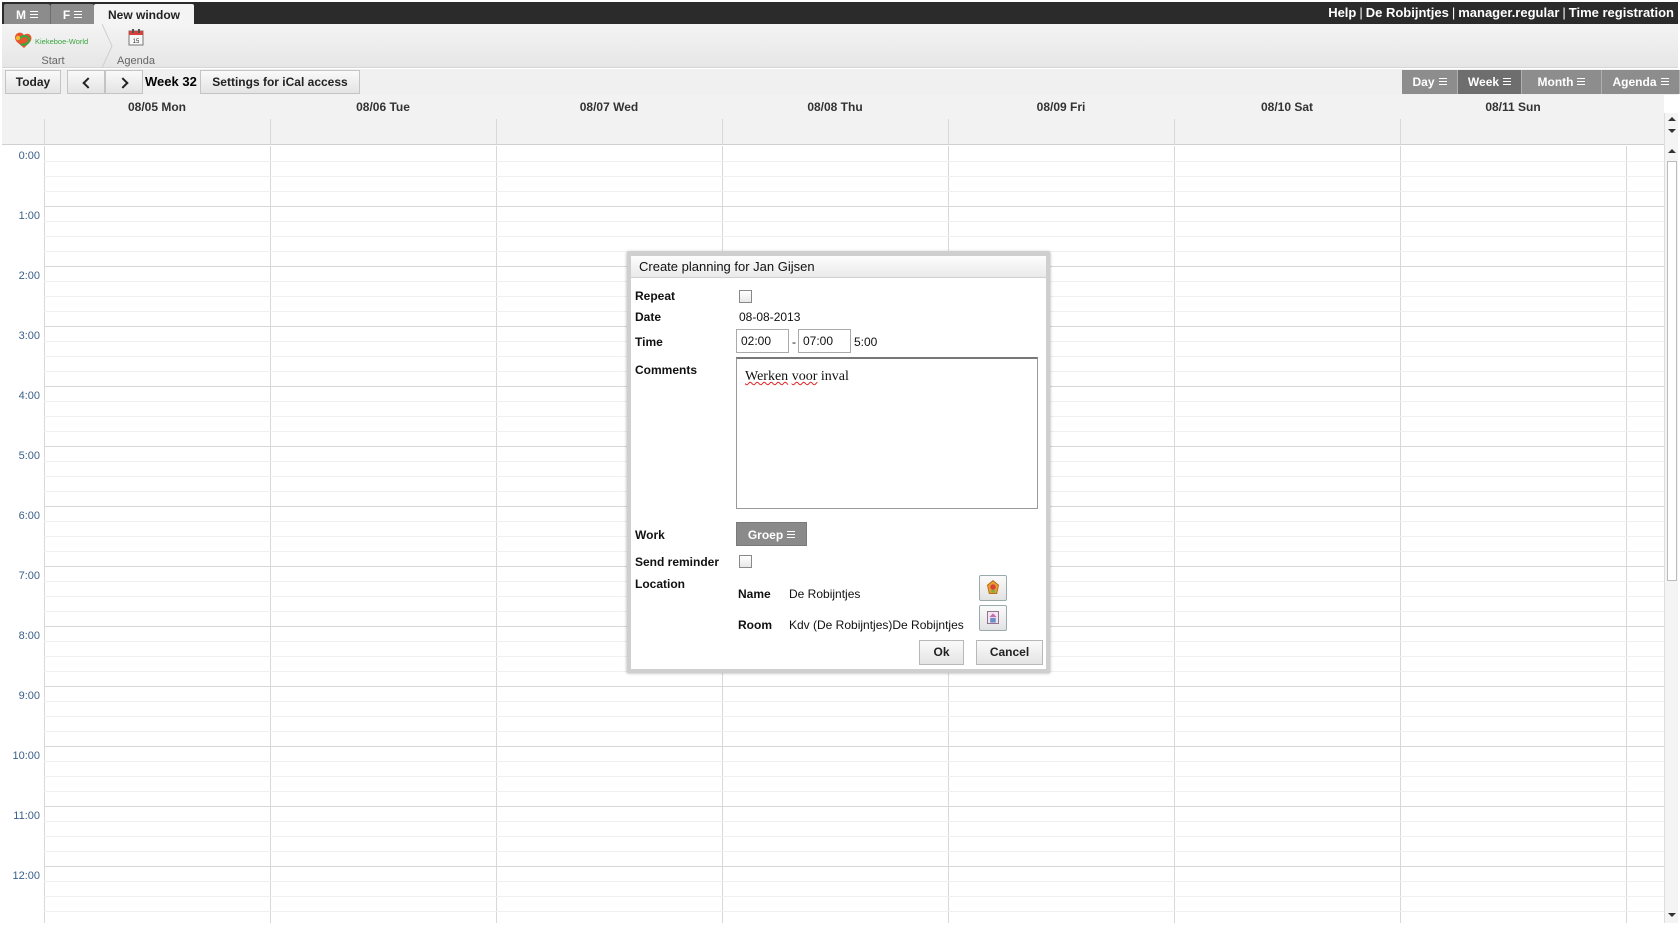 The image size is (1680, 925). Describe the element at coordinates (660, 584) in the screenshot. I see `location-label: Location` at that location.